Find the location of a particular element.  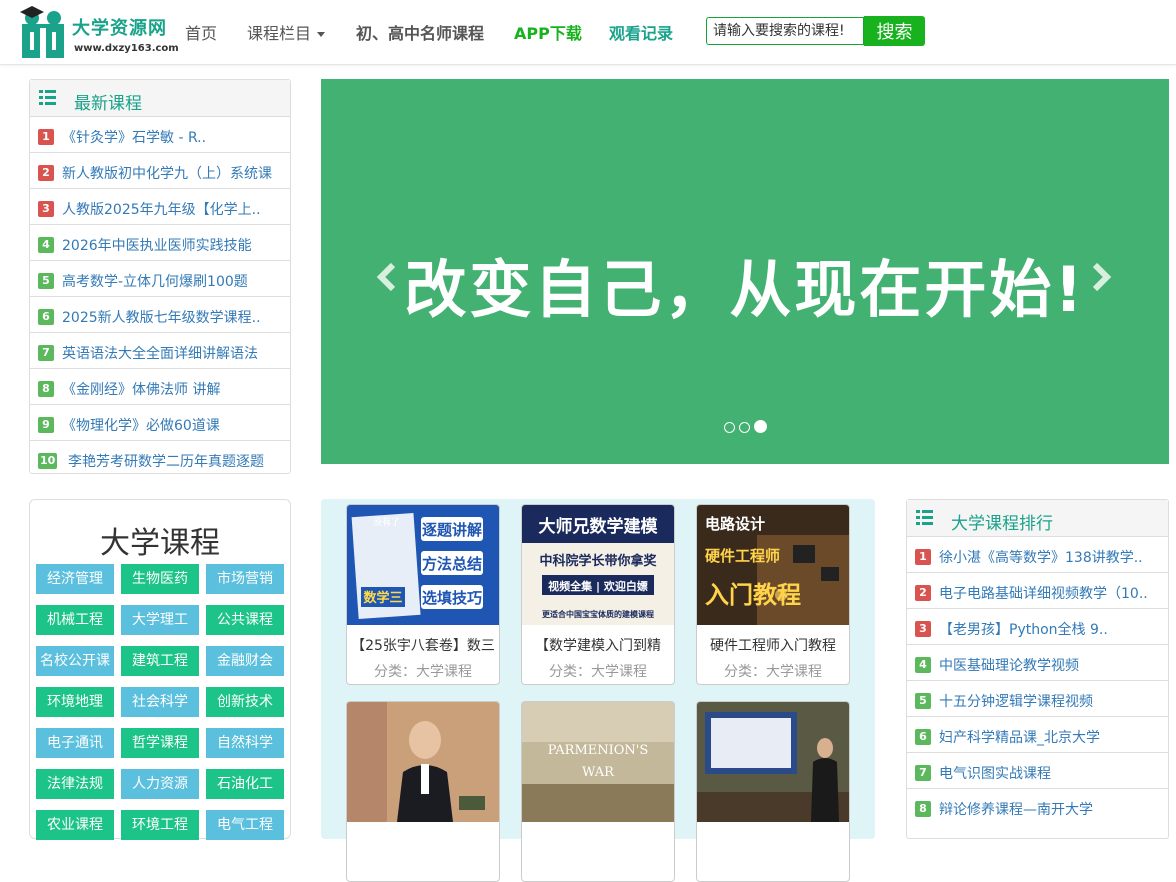

category-tag: 法律法规 is located at coordinates (75, 784).